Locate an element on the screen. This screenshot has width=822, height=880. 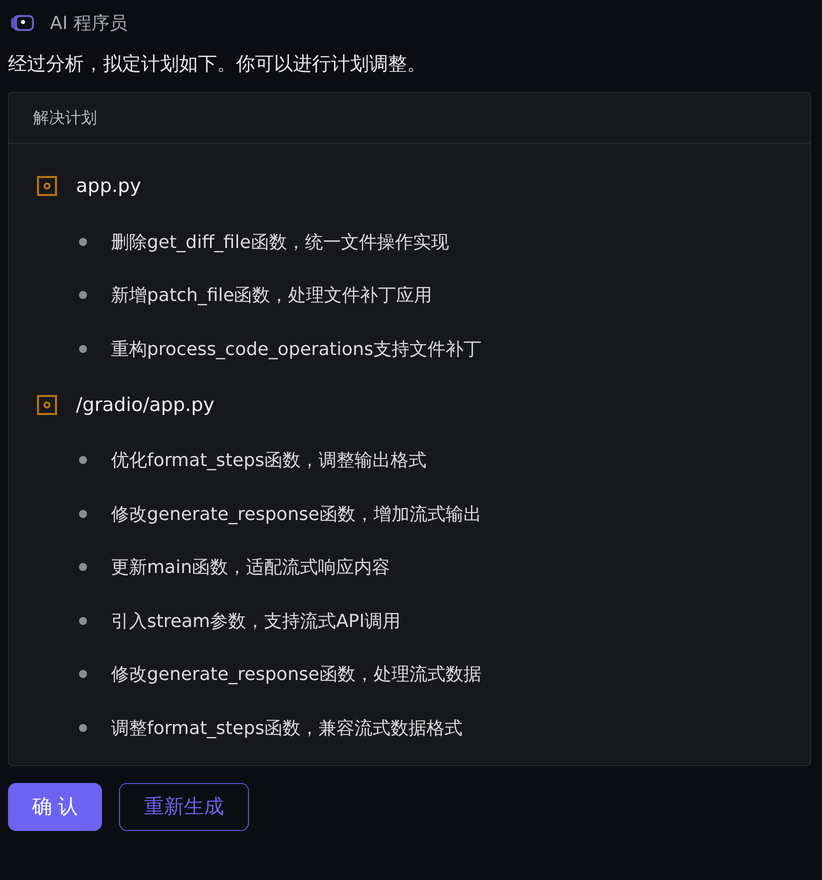
step-text: 引入stream参数，支持流式API调用 is located at coordinates (256, 621).